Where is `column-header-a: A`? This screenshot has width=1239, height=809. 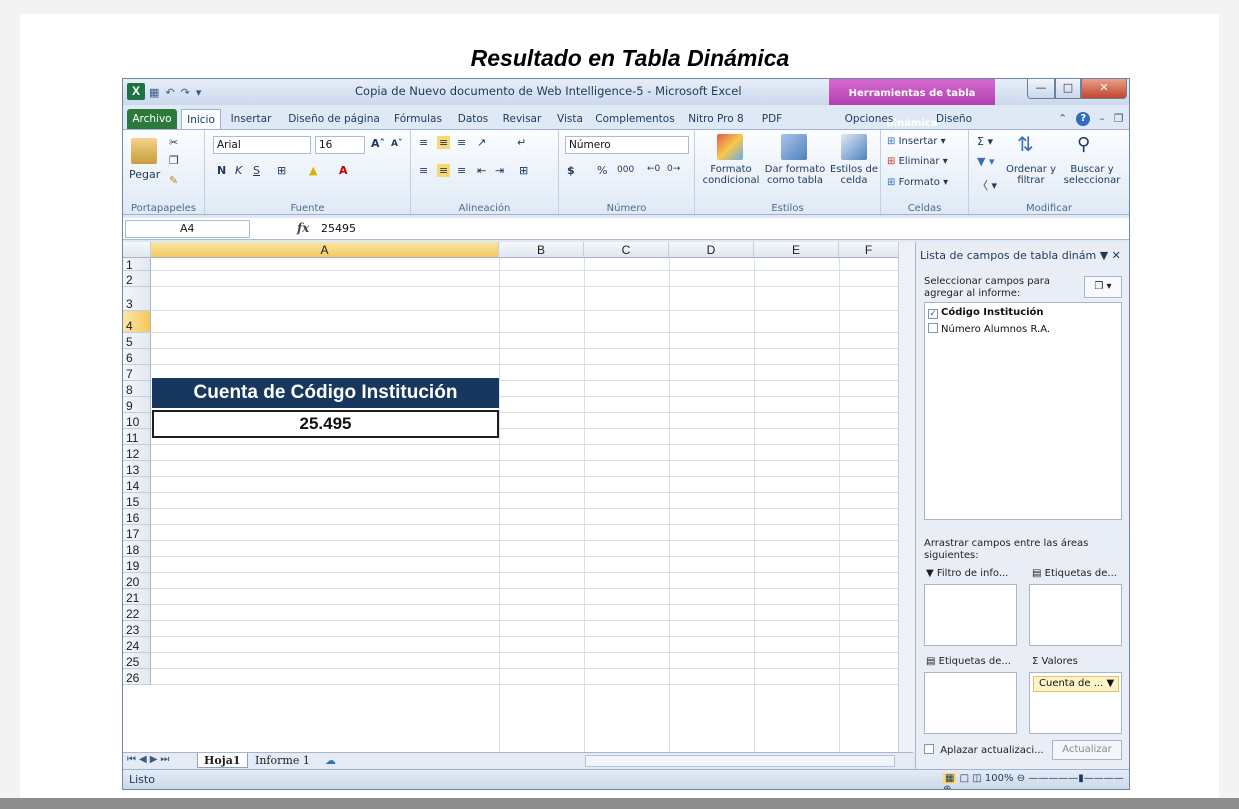
column-header-a: A is located at coordinates (325, 250).